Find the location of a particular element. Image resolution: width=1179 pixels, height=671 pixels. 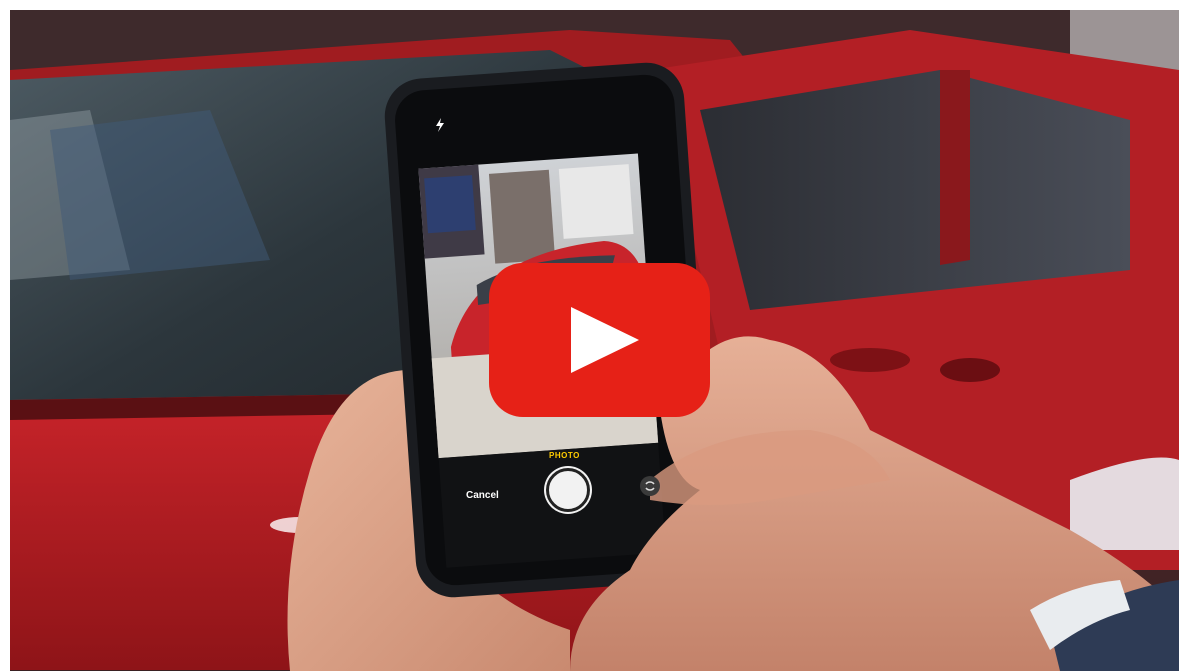

camera-flip-icon is located at coordinates (650, 486).